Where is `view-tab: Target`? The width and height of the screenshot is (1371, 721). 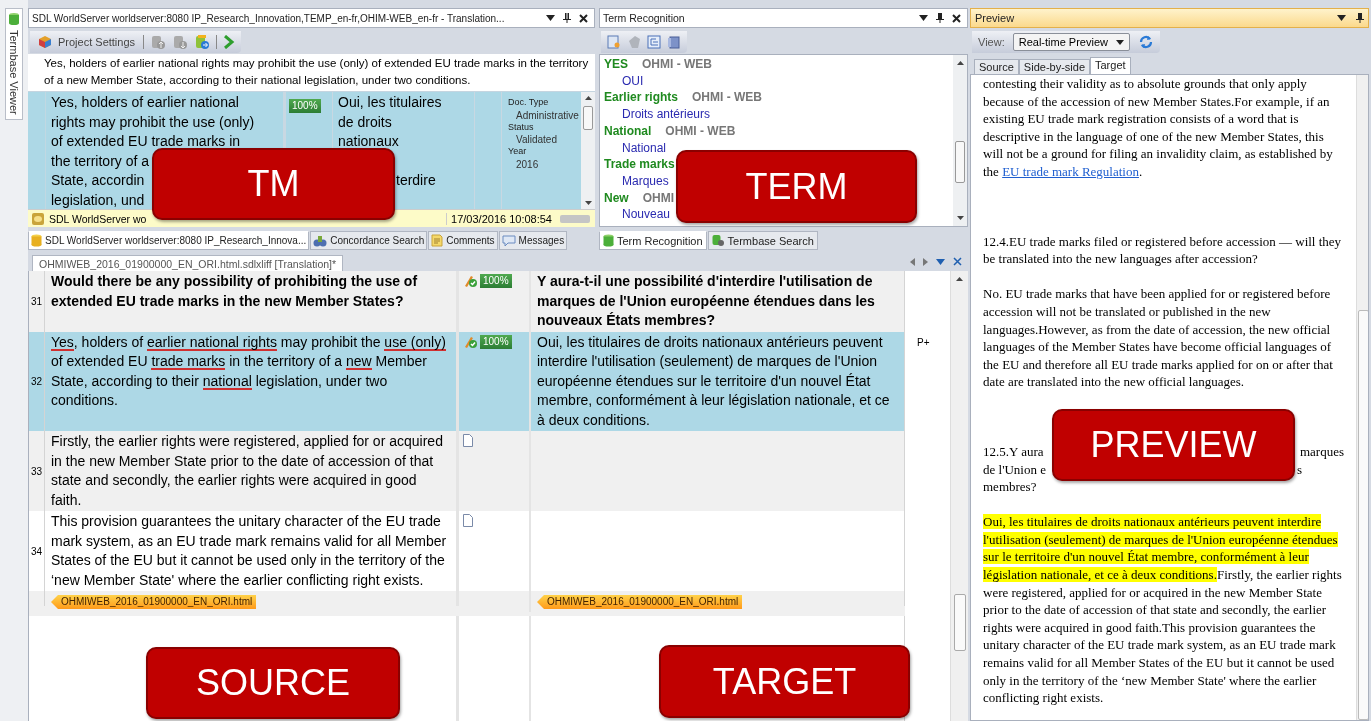 view-tab: Target is located at coordinates (1110, 65).